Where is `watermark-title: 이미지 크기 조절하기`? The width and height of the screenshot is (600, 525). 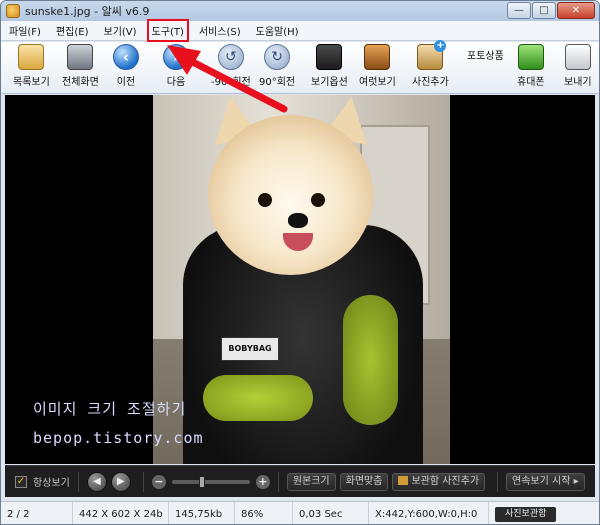
watermark-title: 이미지 크기 조절하기 is located at coordinates (110, 409).